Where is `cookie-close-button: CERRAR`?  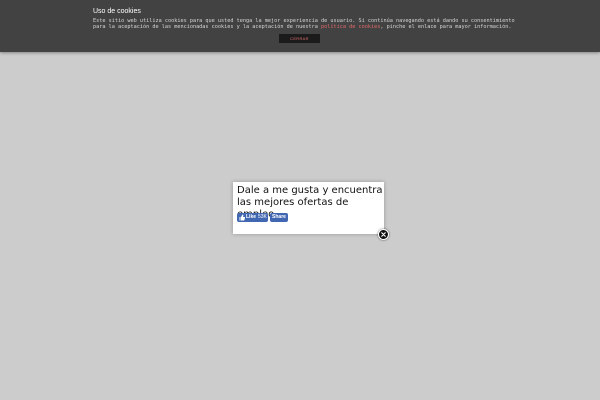 cookie-close-button: CERRAR is located at coordinates (299, 38).